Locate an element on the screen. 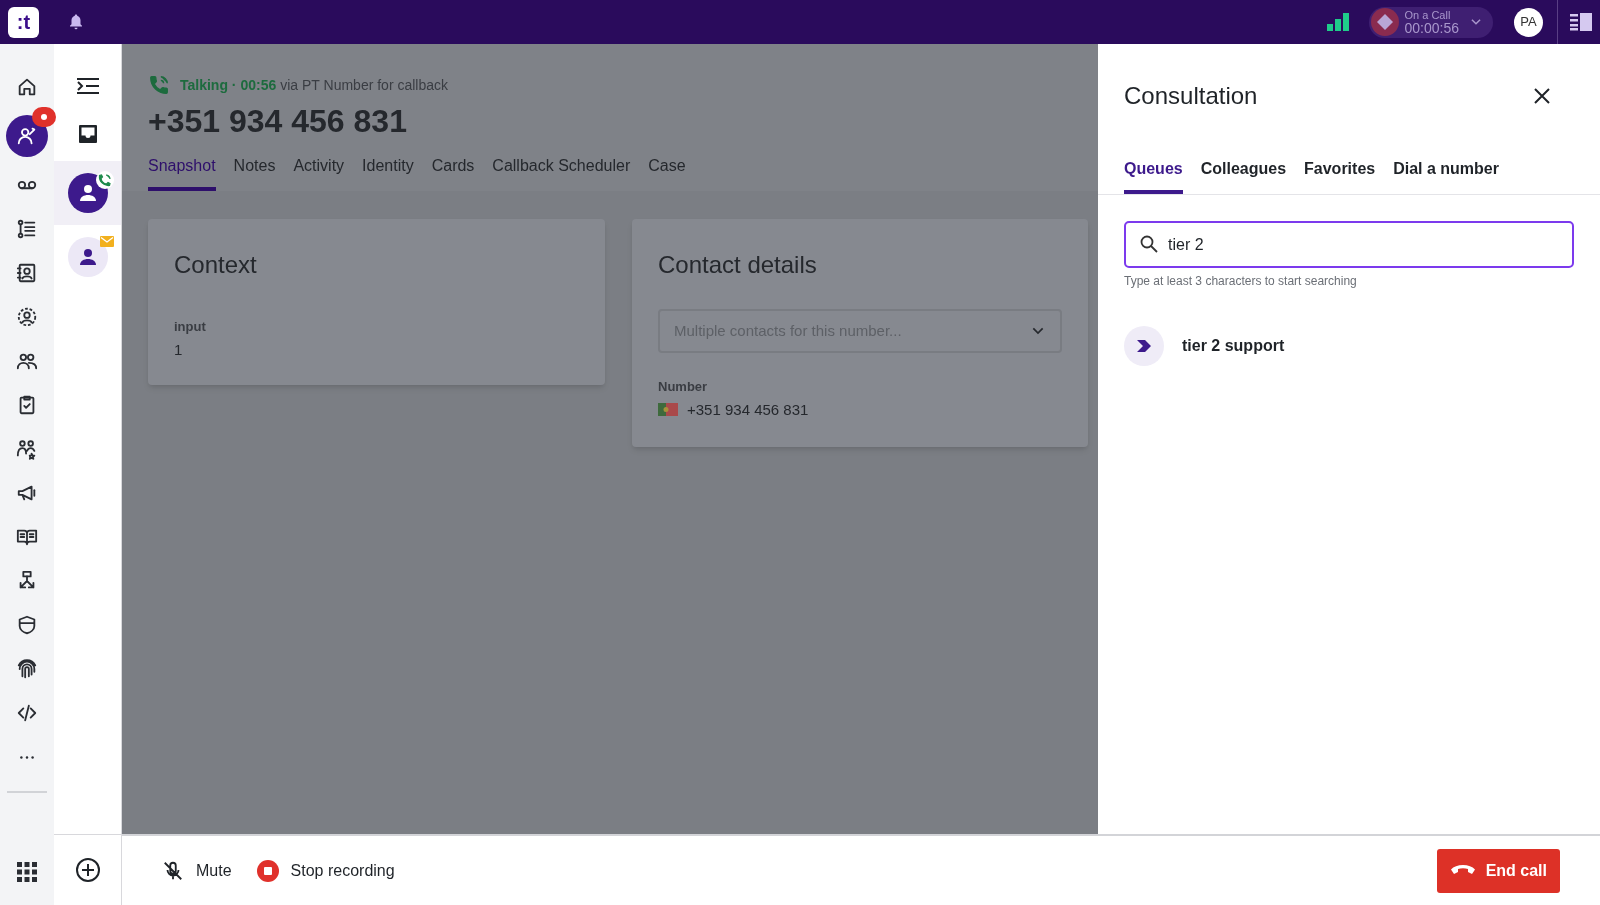 The height and width of the screenshot is (905, 1600). close-icon is located at coordinates (1542, 96).